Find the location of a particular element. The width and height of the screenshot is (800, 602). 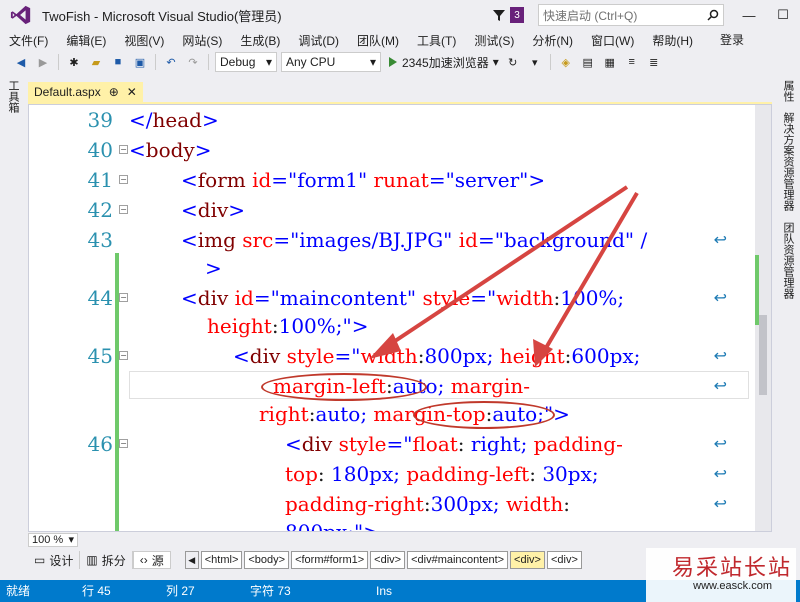

code-line: 41 − <form id="form1" runat="server"> is located at coordinates (389, 180).